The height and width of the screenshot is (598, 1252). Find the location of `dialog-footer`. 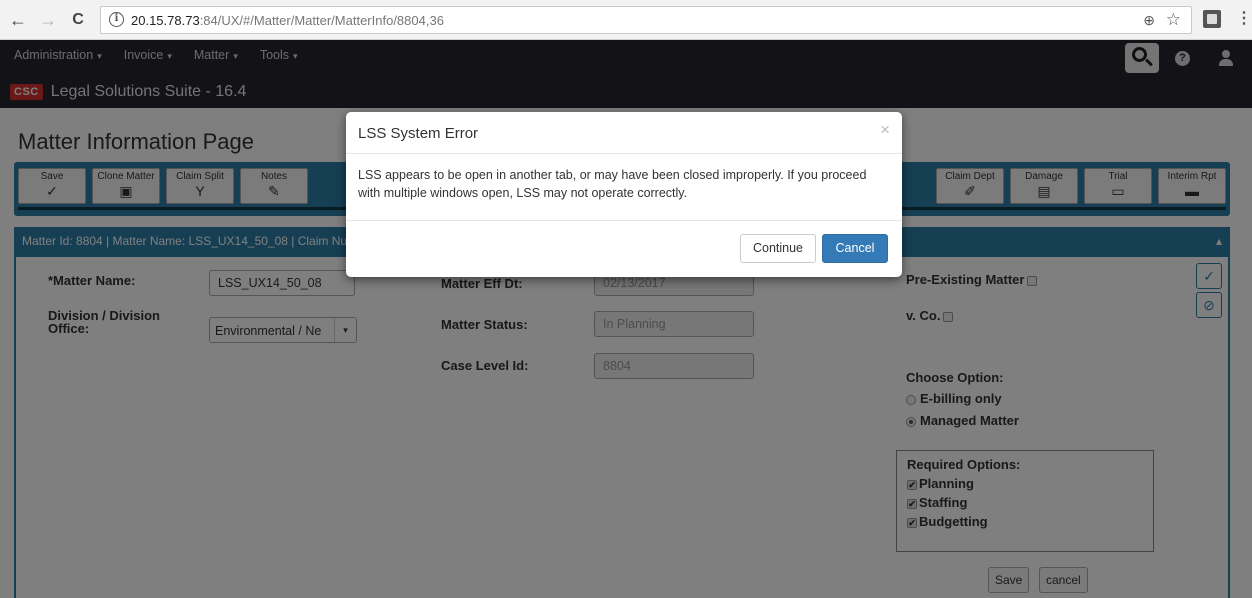

dialog-footer is located at coordinates (624, 248).